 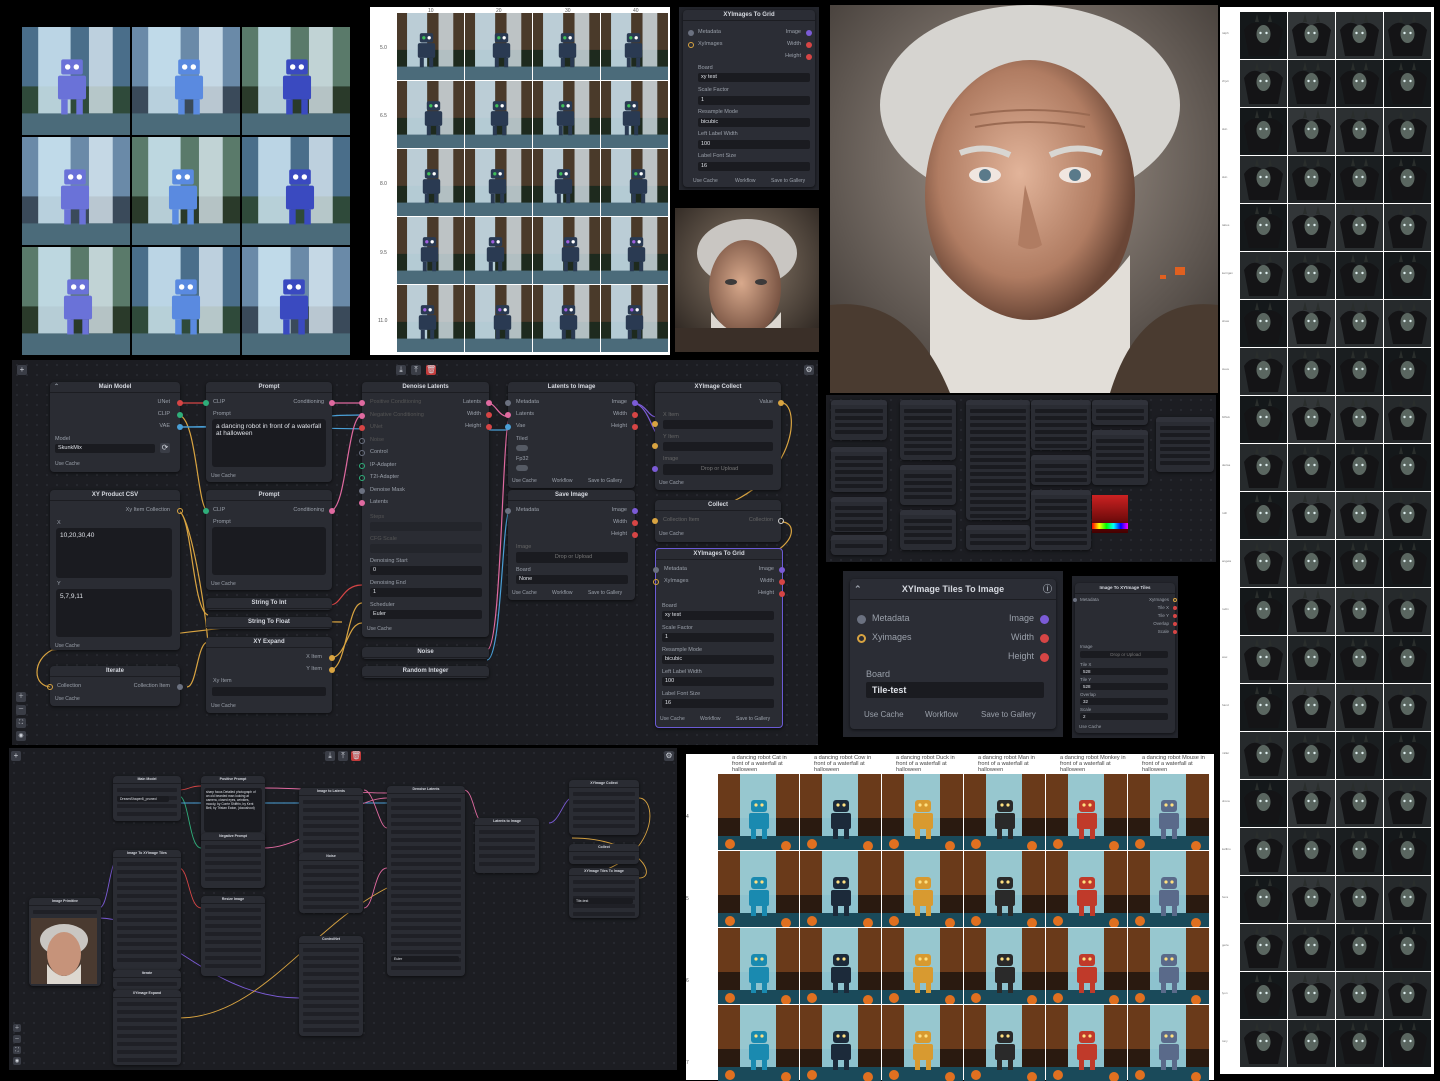 I want to click on collection-item-handle, so click(x=655, y=521).